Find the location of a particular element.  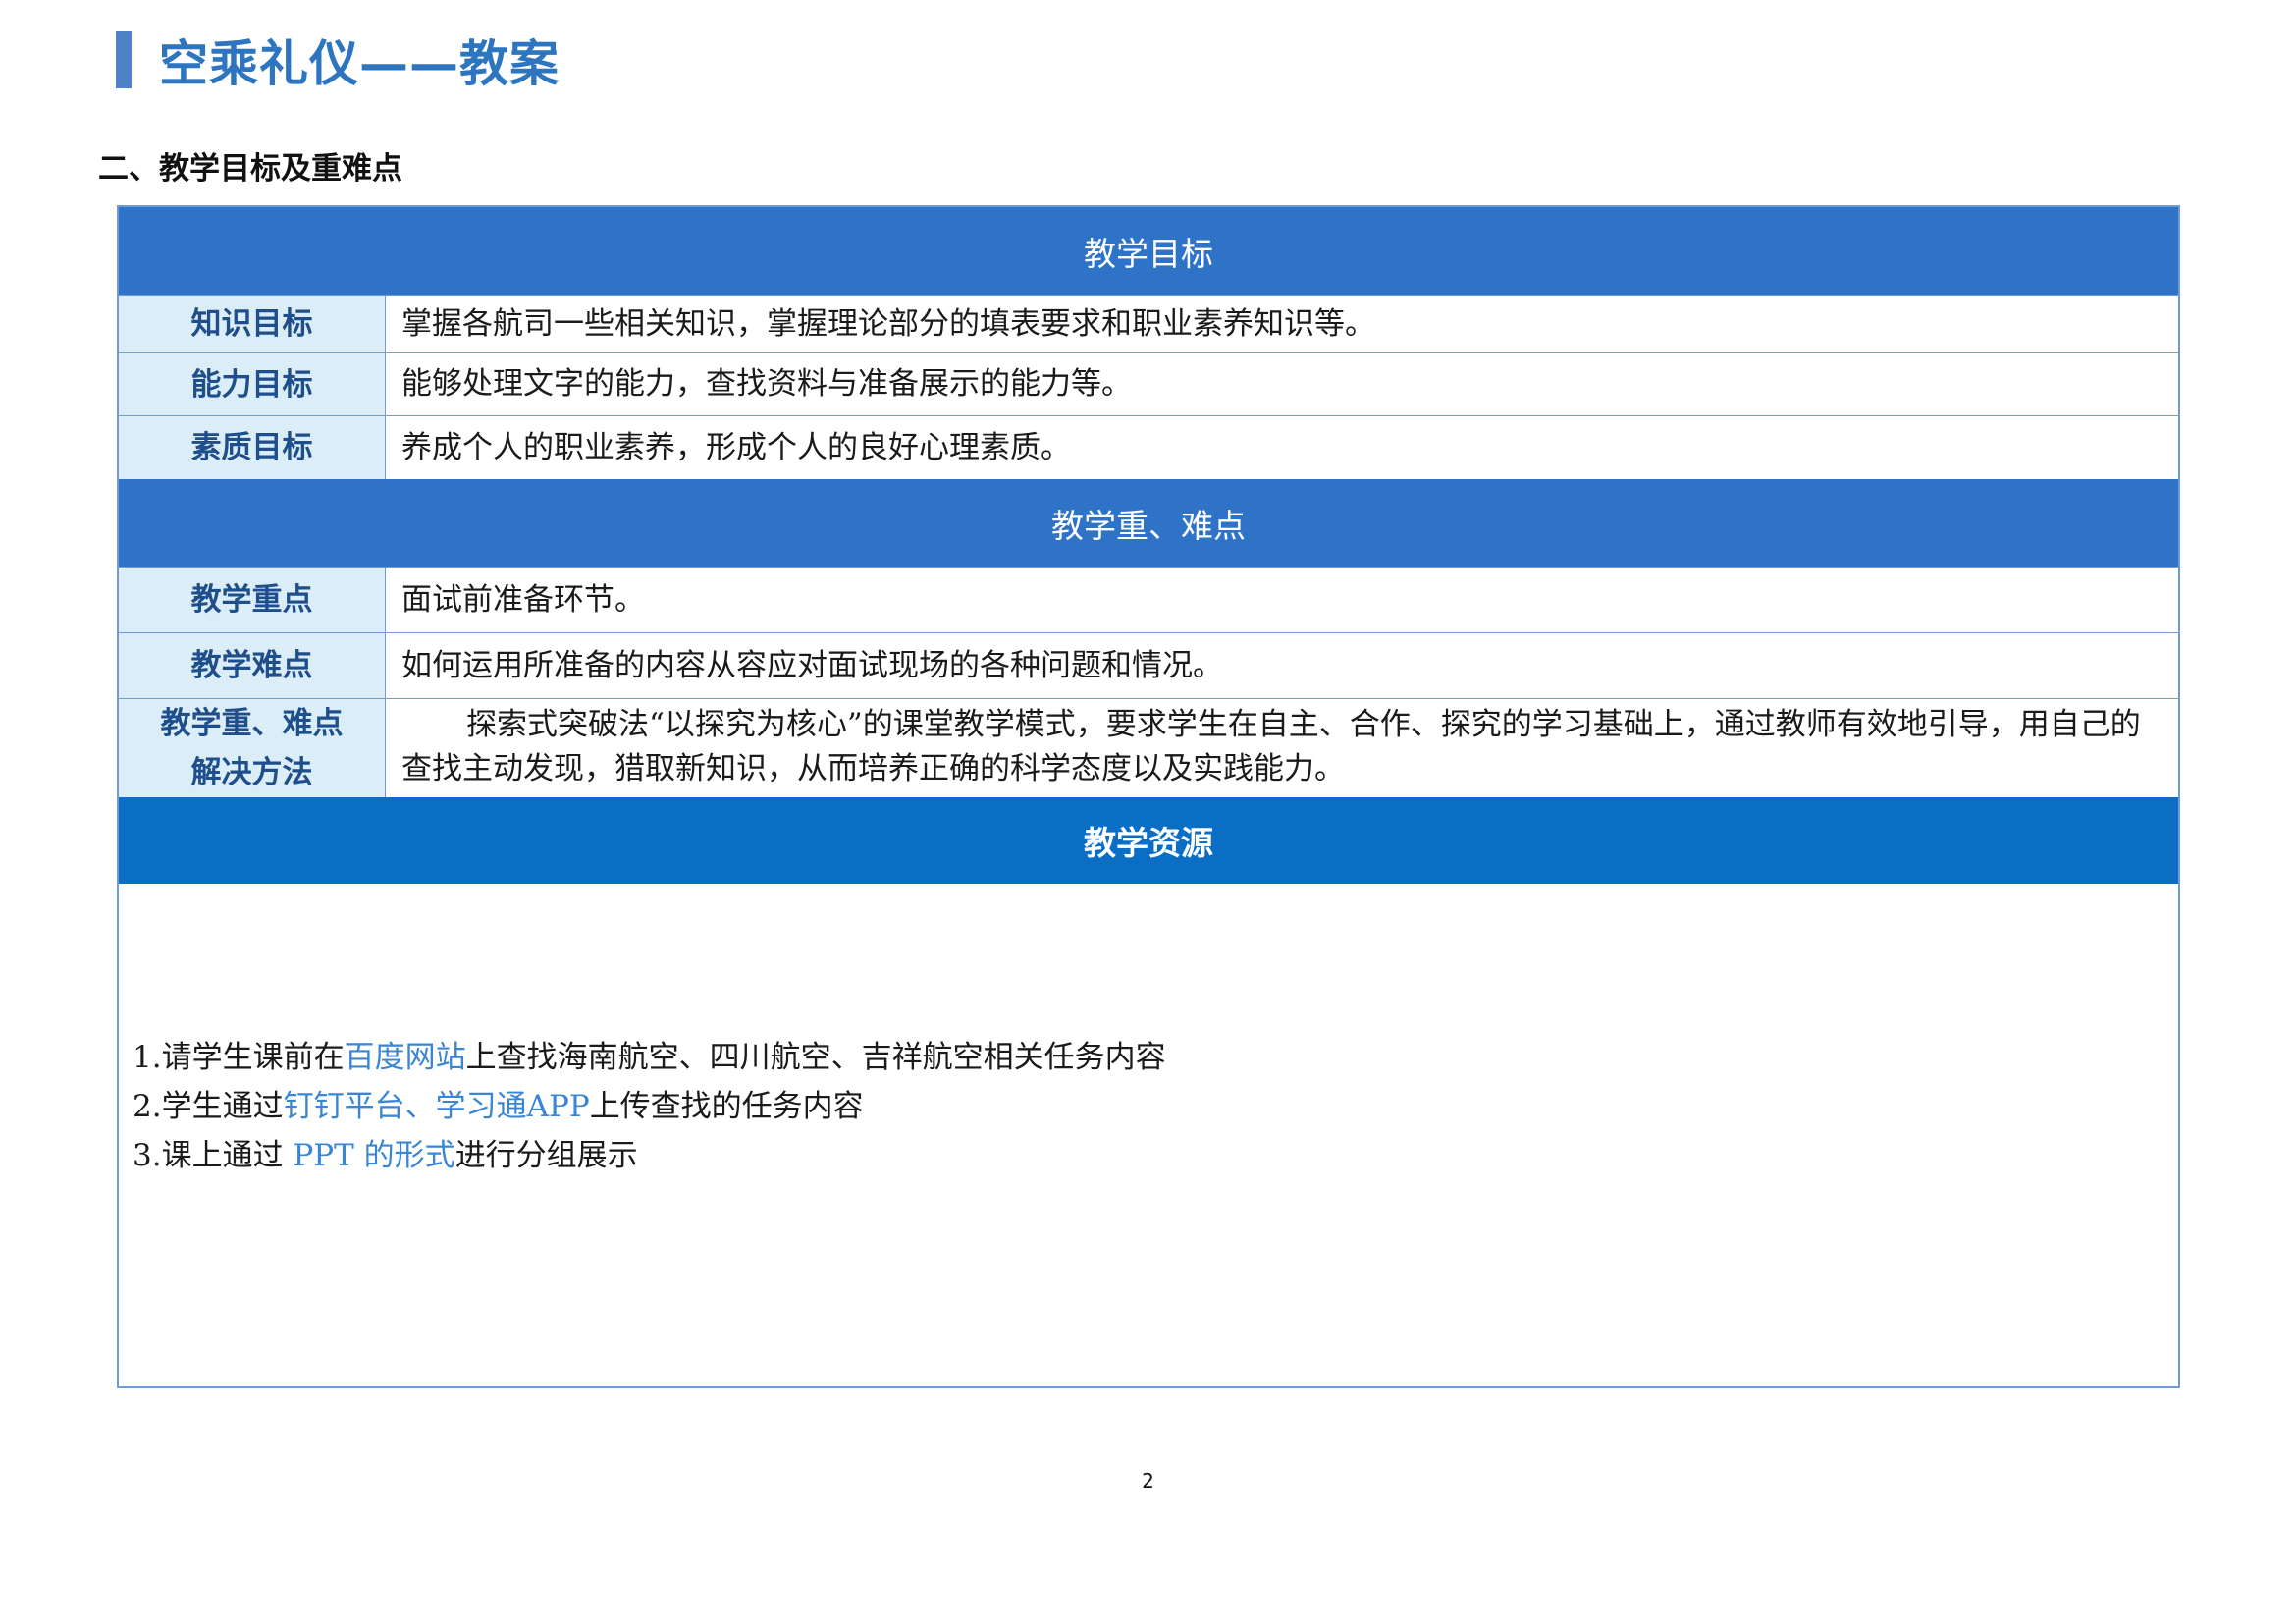

method-label-line1: 教学重、难点 is located at coordinates (252, 723).